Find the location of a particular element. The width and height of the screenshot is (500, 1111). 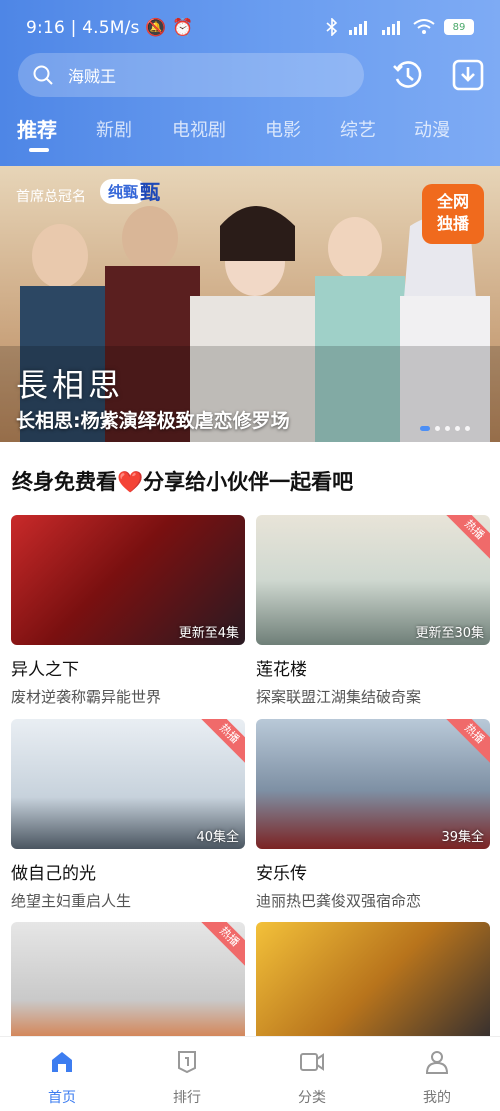

card-desc: 迪丽热巴龚俊双强宿命恋 is located at coordinates (339, 901).